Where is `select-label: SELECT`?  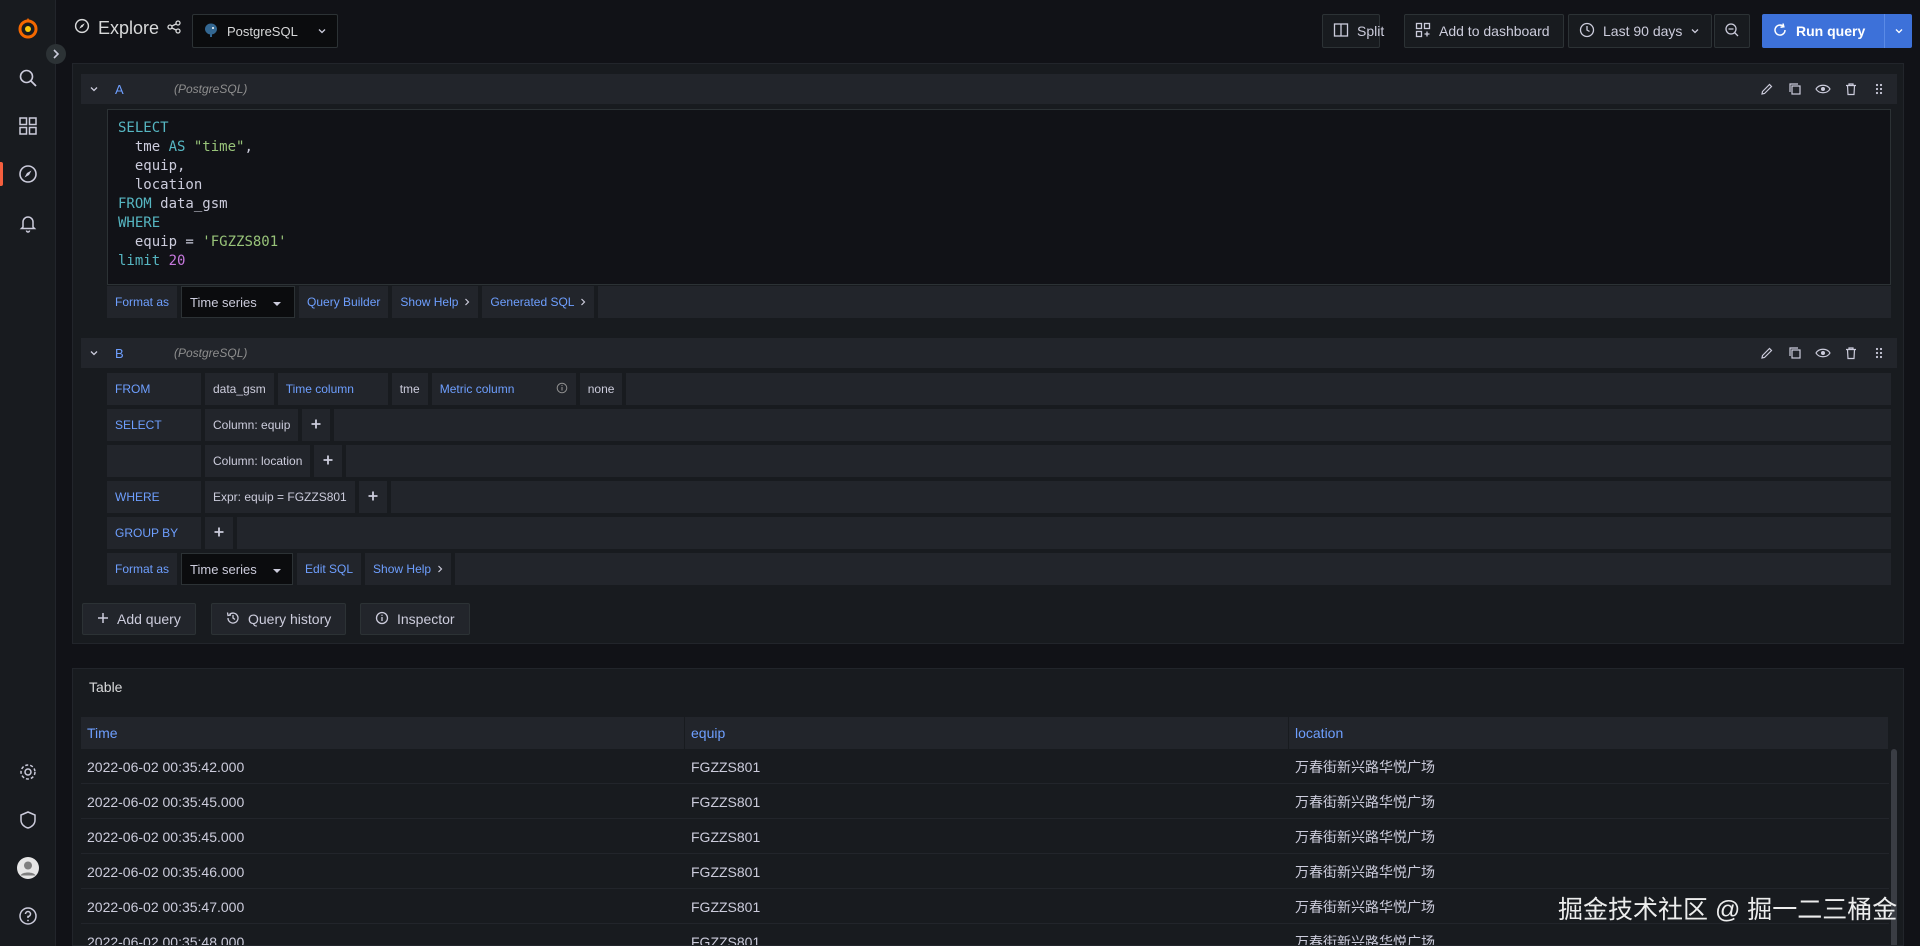
select-label: SELECT is located at coordinates (154, 425).